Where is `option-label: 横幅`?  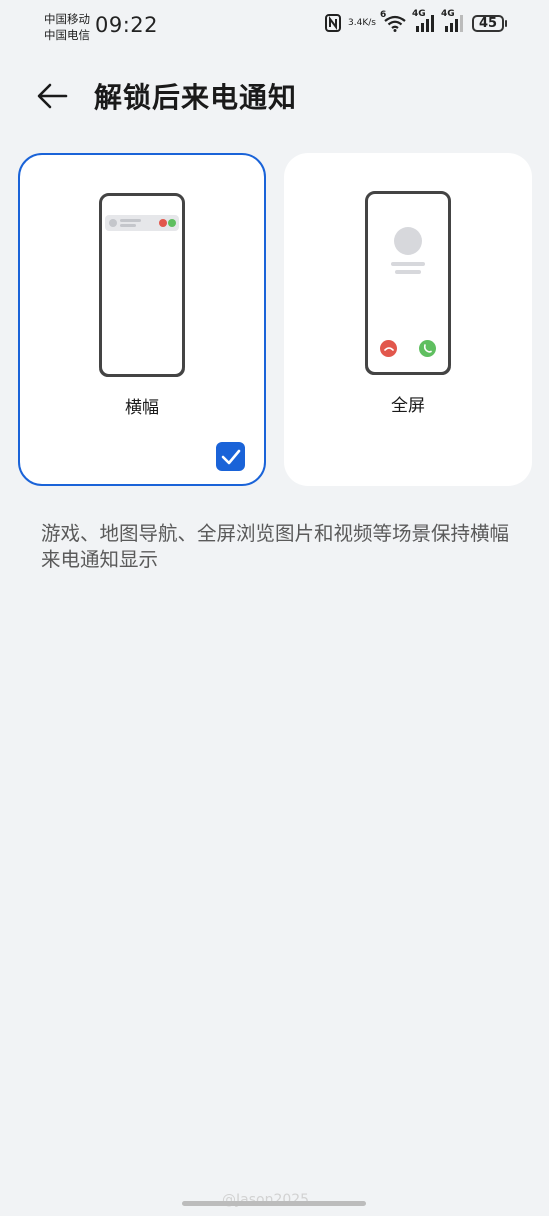
option-label: 横幅 is located at coordinates (142, 408).